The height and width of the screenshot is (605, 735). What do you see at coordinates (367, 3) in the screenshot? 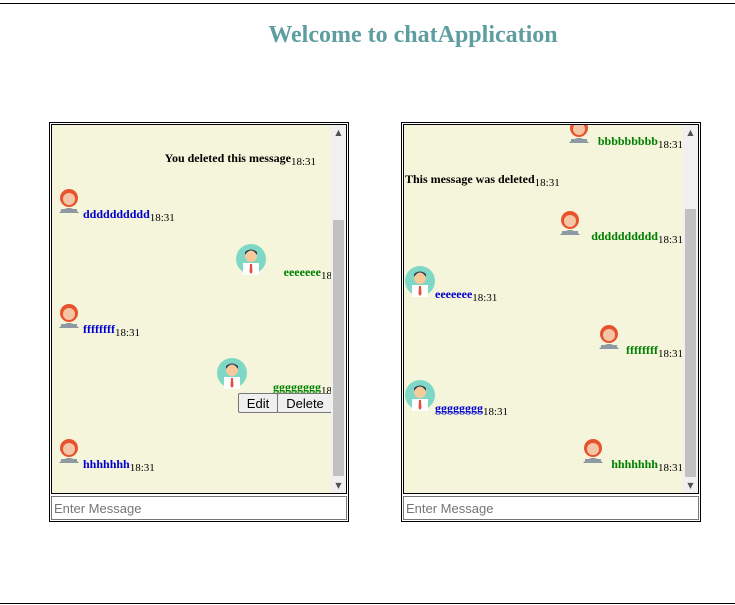
I see `top-divider` at bounding box center [367, 3].